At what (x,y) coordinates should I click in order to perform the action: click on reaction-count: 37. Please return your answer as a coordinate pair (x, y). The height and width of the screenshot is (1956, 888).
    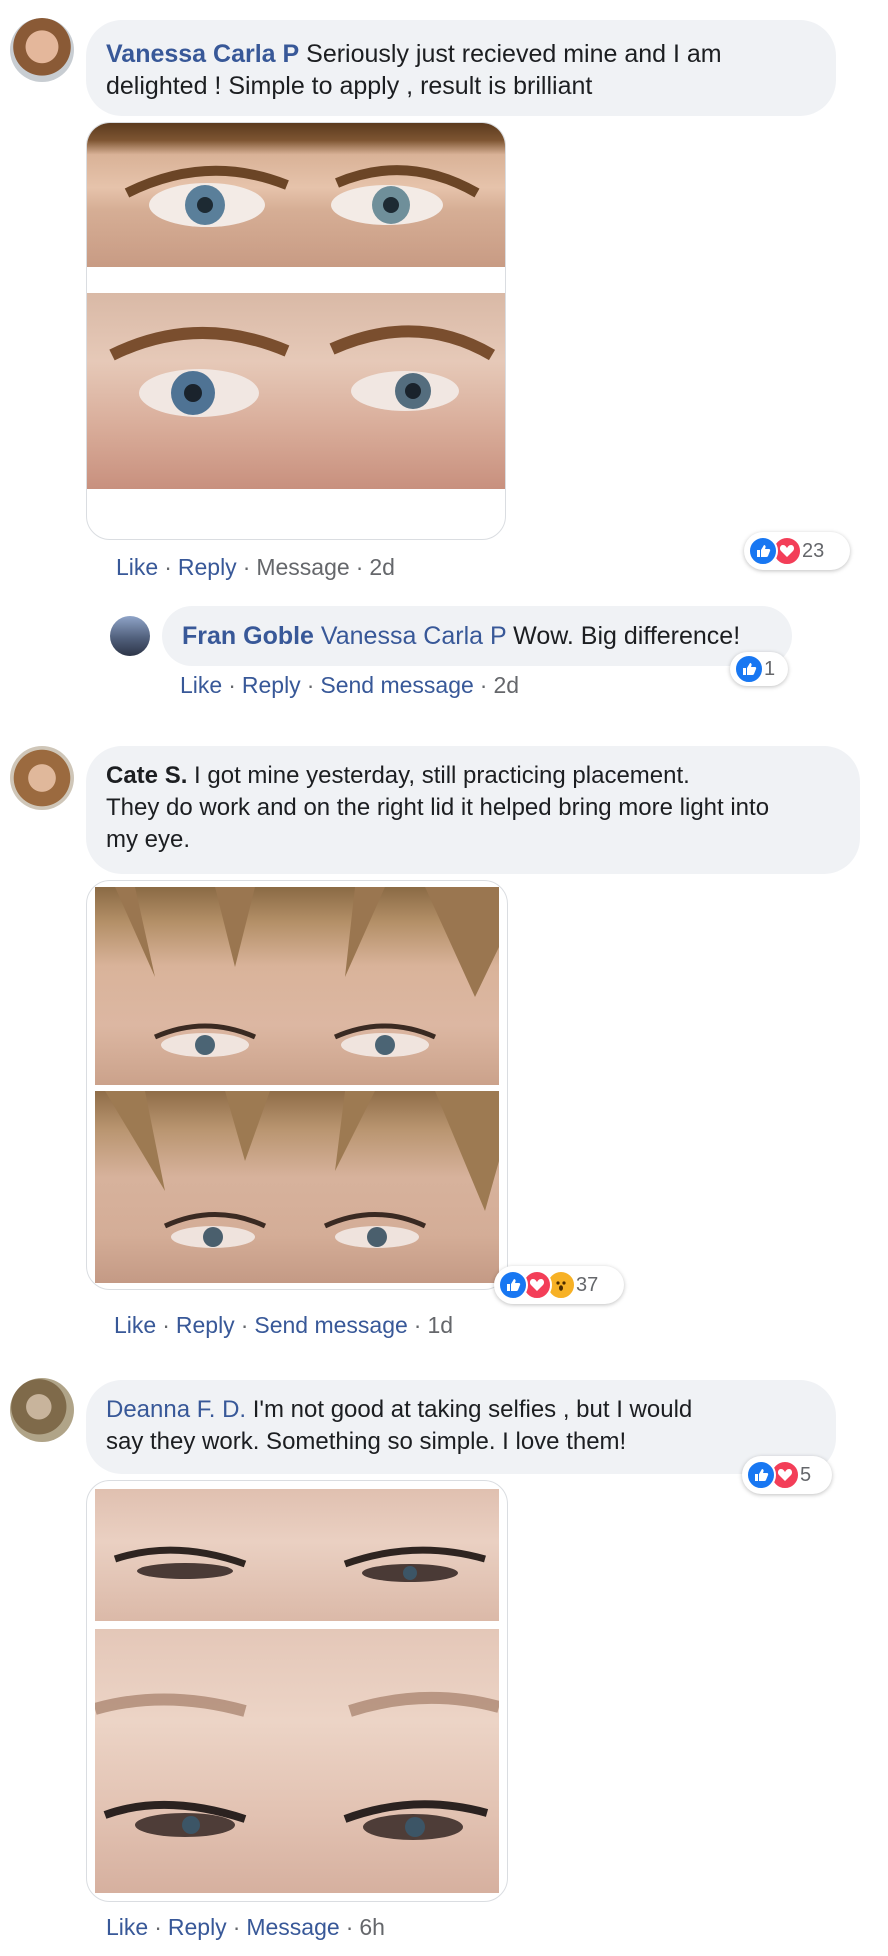
    Looking at the image, I should click on (587, 1284).